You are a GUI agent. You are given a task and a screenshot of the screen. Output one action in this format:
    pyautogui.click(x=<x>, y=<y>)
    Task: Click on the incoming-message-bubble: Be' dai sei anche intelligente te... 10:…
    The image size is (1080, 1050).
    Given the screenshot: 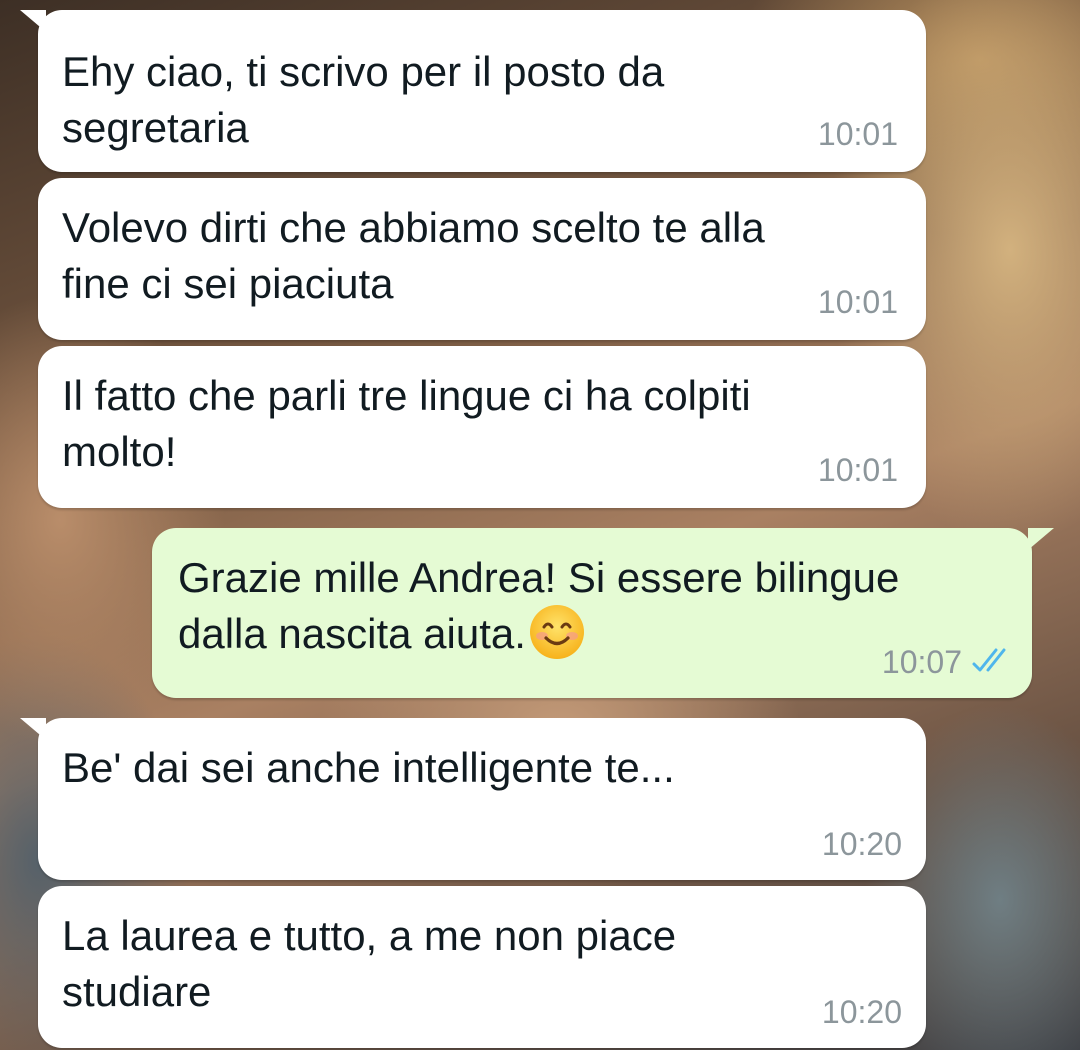 What is the action you would take?
    pyautogui.click(x=473, y=799)
    